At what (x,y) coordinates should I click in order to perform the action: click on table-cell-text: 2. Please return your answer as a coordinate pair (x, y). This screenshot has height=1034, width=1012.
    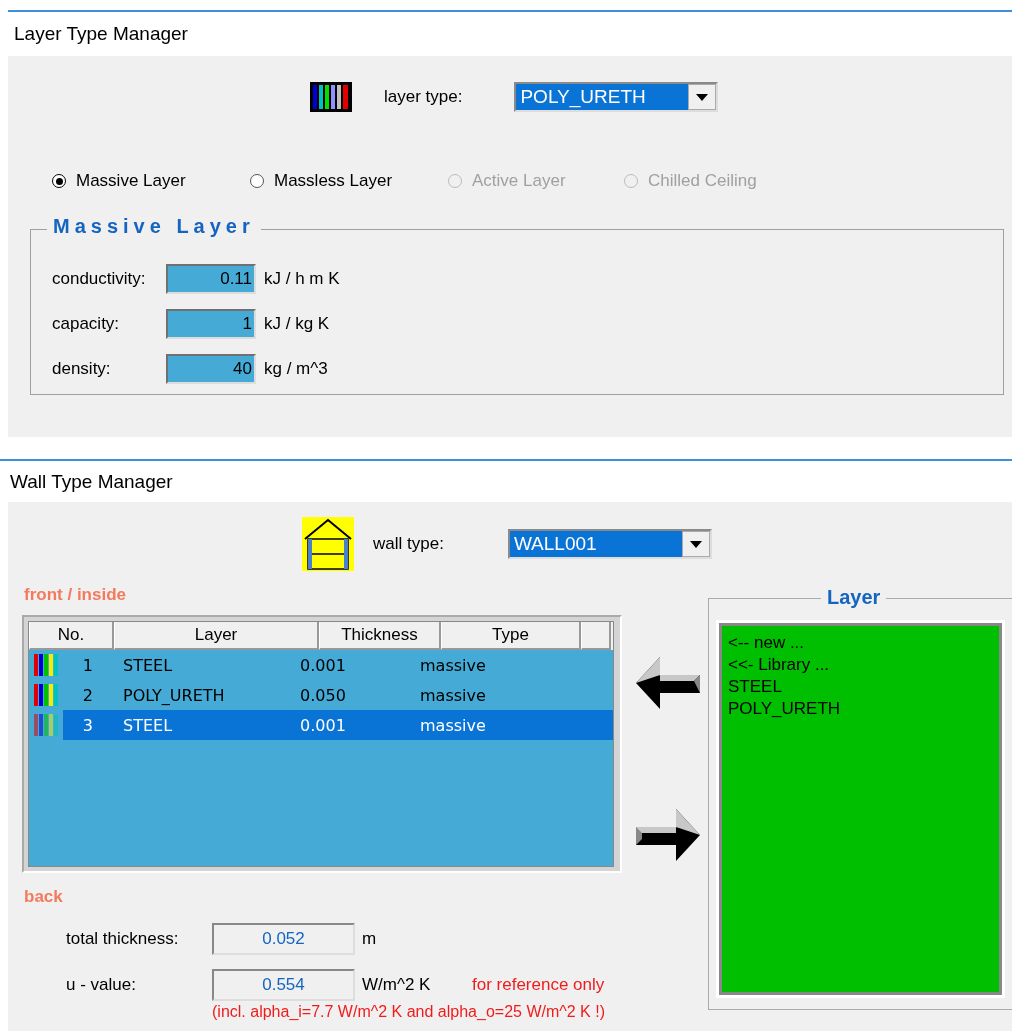
    Looking at the image, I should click on (87, 695).